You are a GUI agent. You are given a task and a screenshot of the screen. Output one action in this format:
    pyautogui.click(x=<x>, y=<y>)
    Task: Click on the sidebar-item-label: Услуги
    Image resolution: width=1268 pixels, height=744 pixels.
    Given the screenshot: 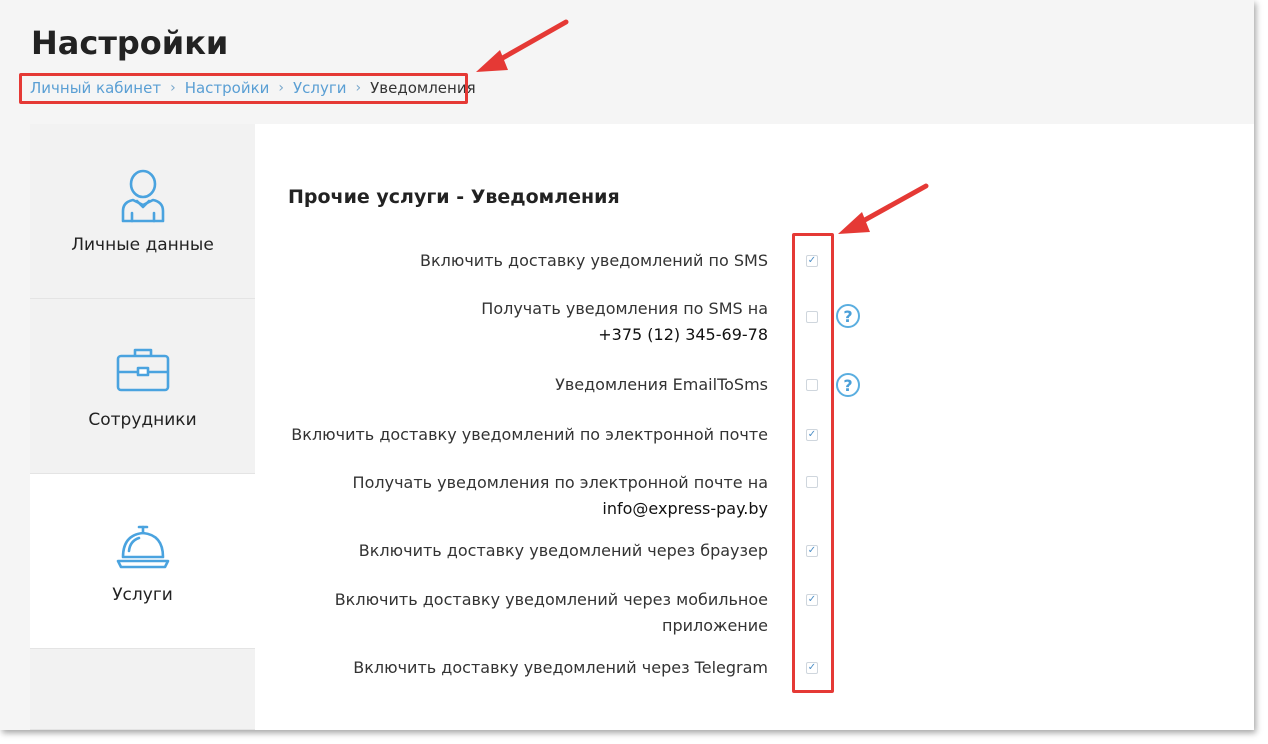 What is the action you would take?
    pyautogui.click(x=142, y=595)
    